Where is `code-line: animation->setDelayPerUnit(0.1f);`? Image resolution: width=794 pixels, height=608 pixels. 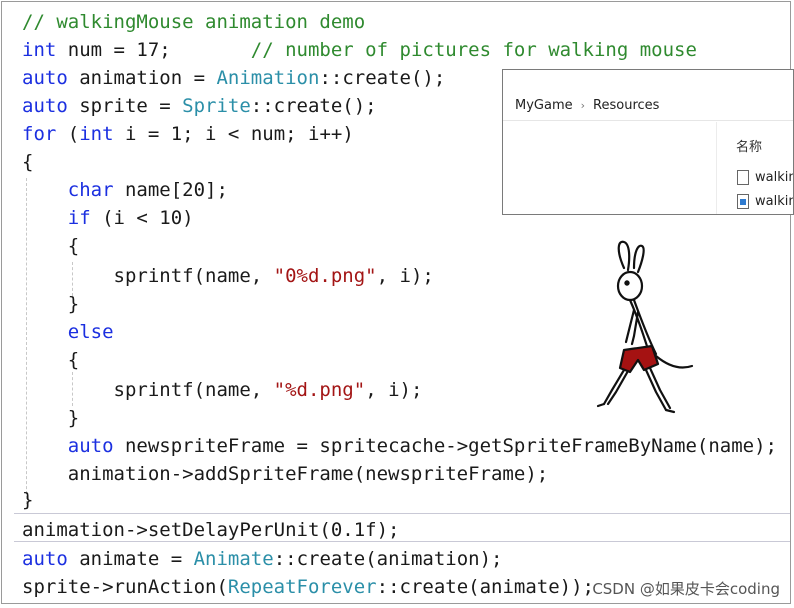
code-line: animation->setDelayPerUnit(0.1f); is located at coordinates (211, 530).